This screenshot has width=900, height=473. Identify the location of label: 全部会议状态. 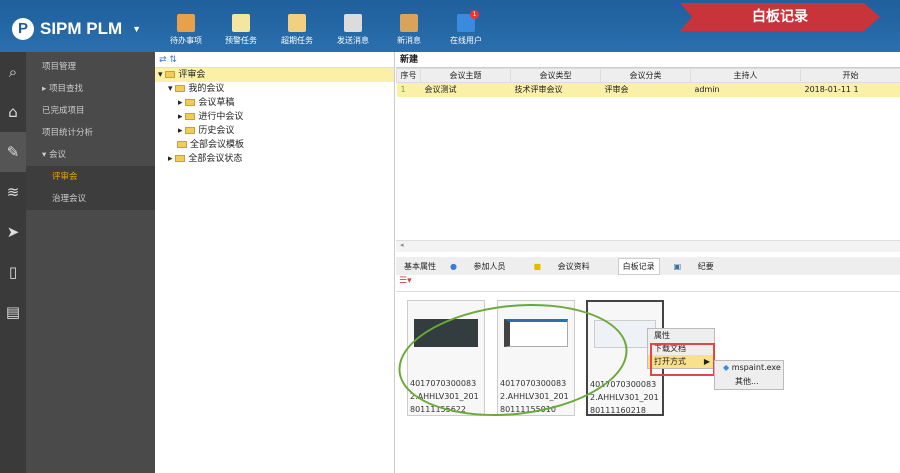
(215, 159).